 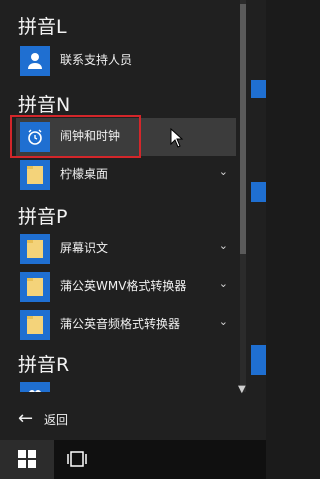 What do you see at coordinates (84, 248) in the screenshot?
I see `app-label: 屏幕识文` at bounding box center [84, 248].